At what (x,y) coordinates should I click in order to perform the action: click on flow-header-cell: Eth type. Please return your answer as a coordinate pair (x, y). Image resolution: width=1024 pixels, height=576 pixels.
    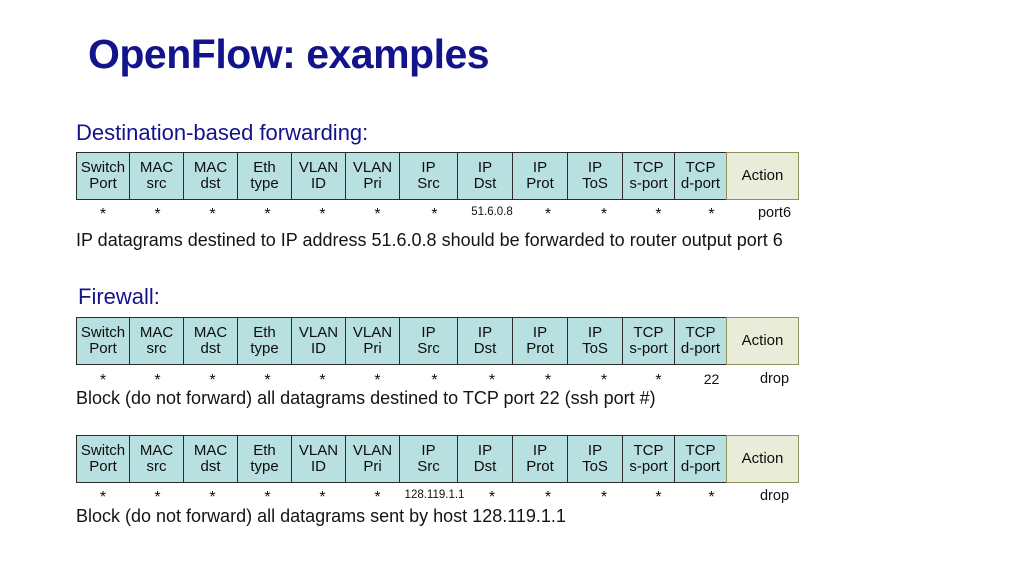
    Looking at the image, I should click on (264, 459).